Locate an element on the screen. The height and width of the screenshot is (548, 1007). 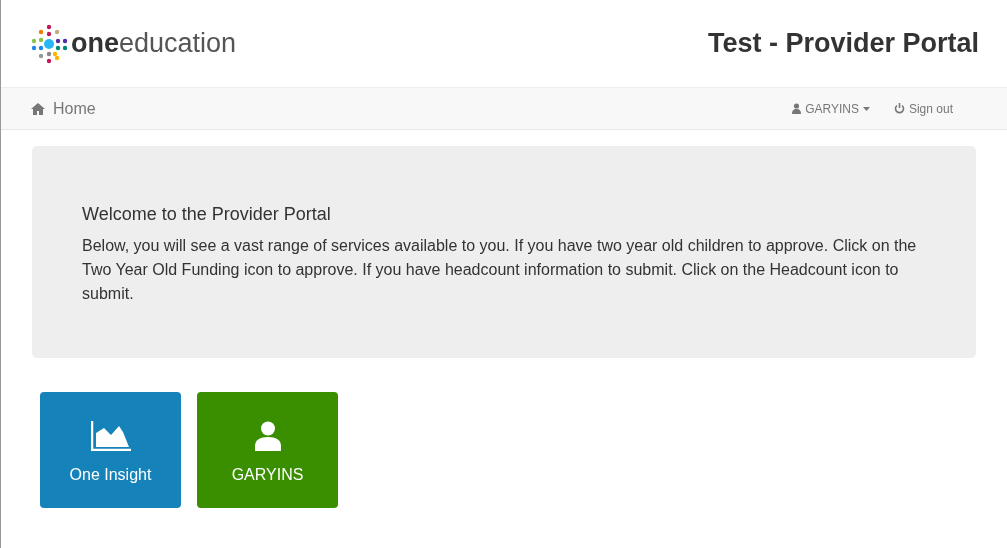
page-title: Test - Provider Portal is located at coordinates (843, 43).